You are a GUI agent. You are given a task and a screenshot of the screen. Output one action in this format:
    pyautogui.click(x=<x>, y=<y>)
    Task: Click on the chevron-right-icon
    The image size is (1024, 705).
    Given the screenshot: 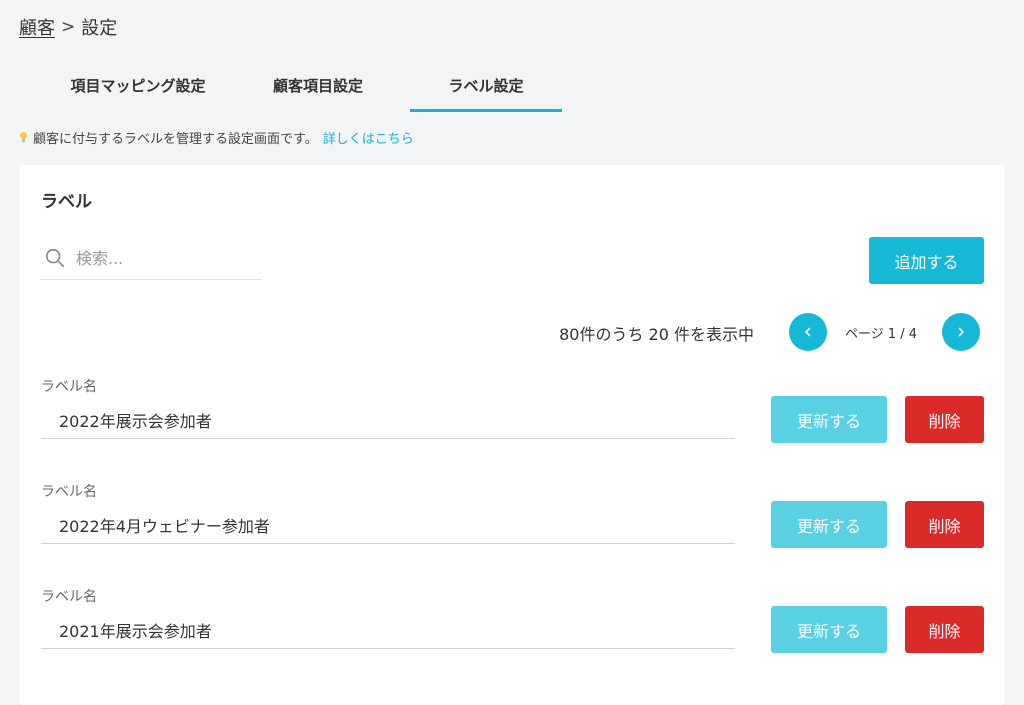 What is the action you would take?
    pyautogui.click(x=961, y=332)
    